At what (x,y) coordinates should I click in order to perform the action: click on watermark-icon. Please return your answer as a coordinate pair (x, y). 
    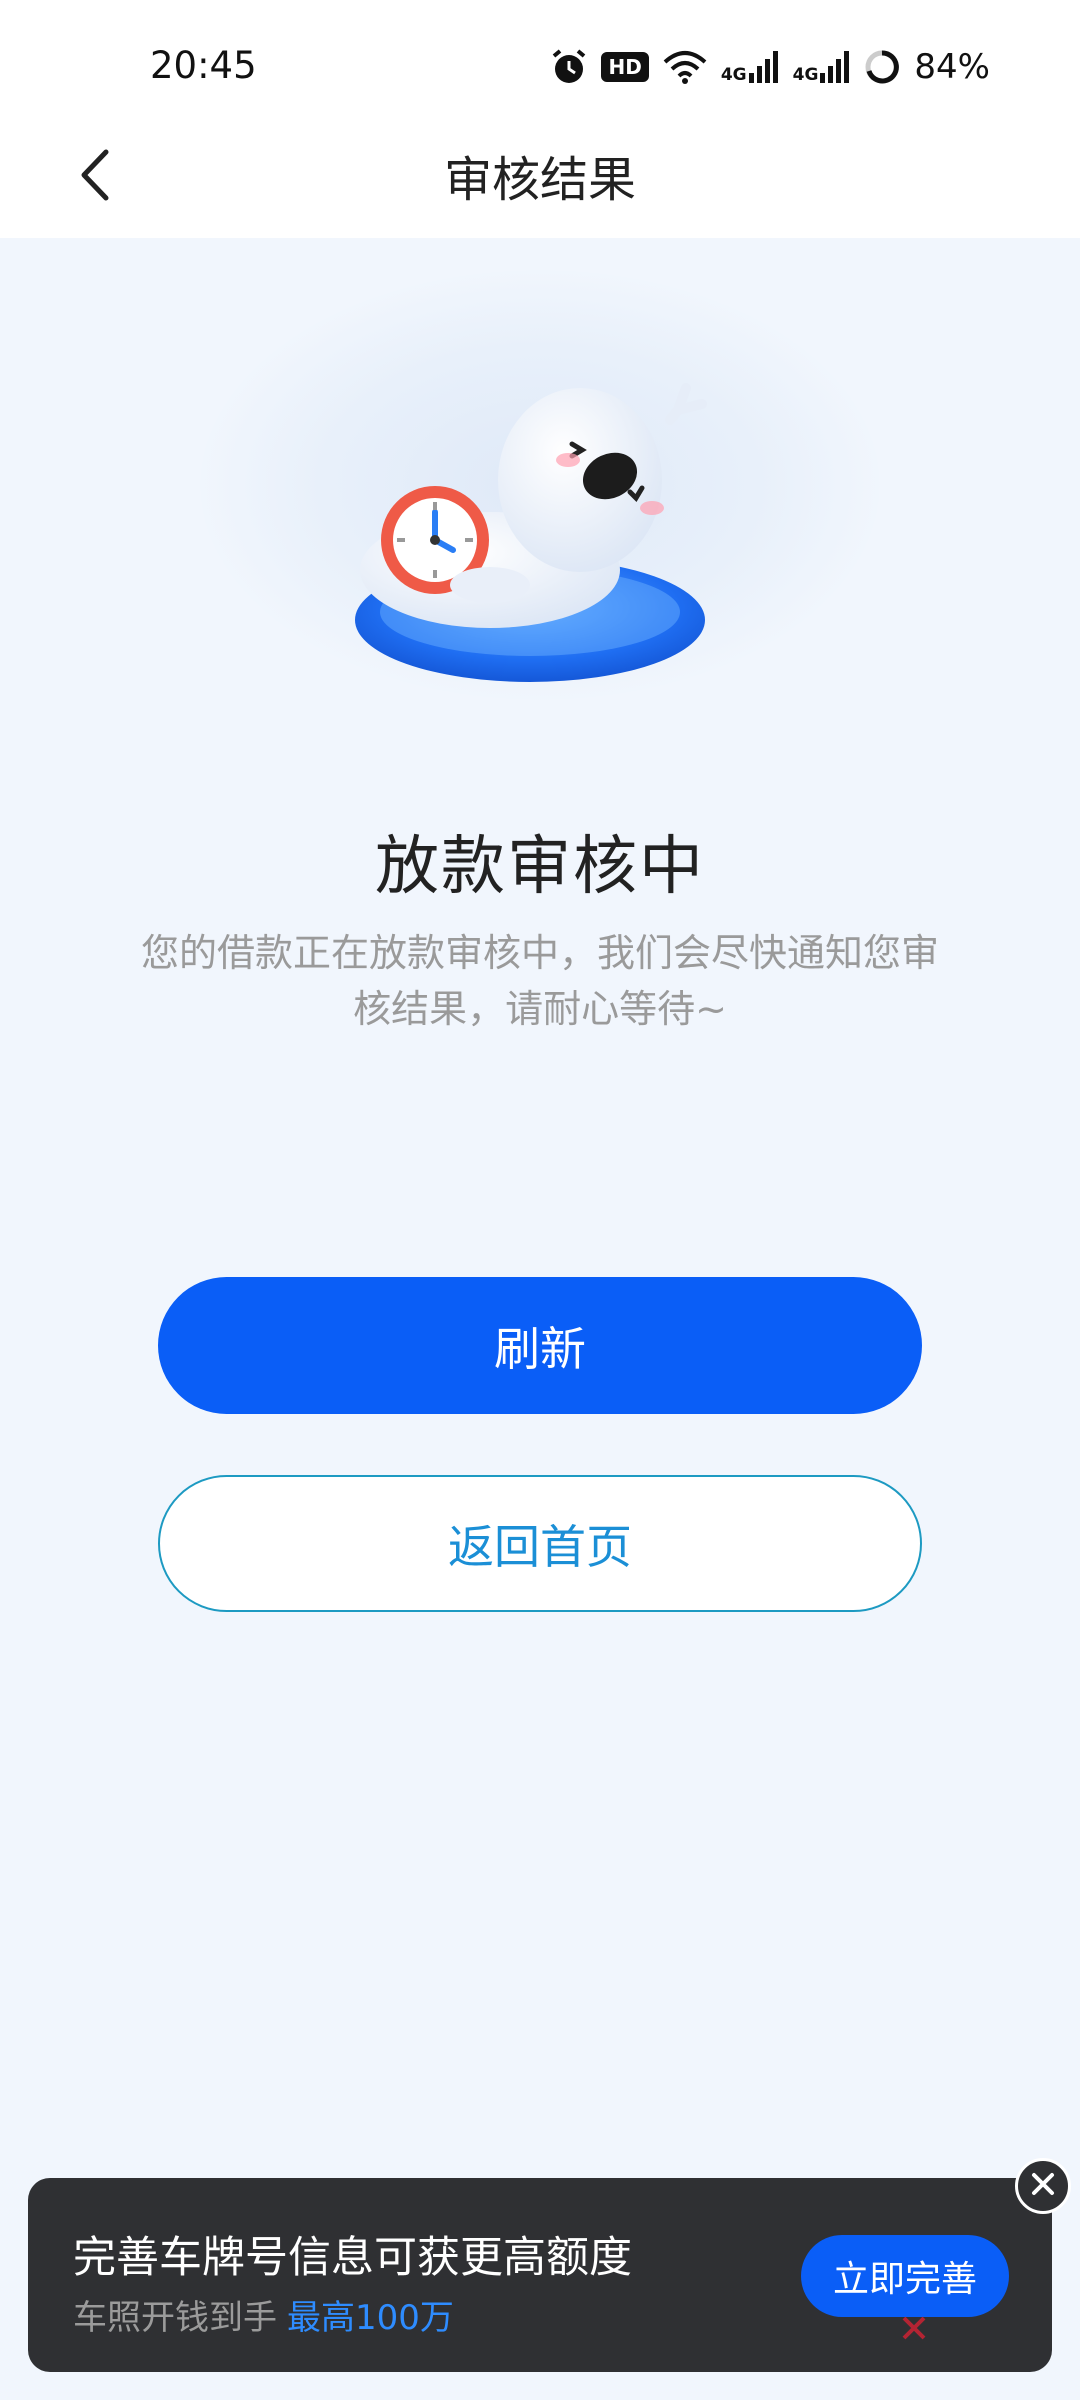
    Looking at the image, I should click on (914, 2328).